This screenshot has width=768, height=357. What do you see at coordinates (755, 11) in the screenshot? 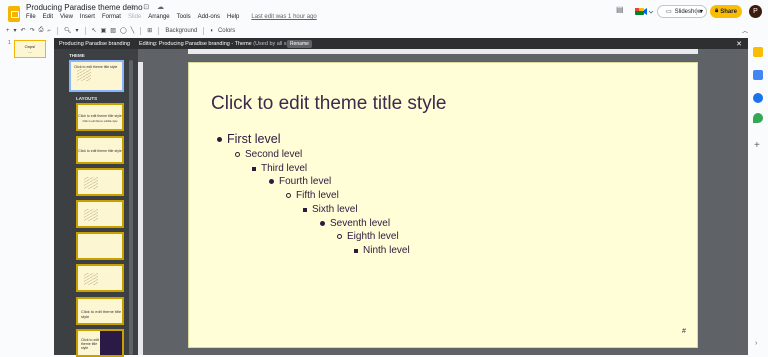
I see `avatar: P` at bounding box center [755, 11].